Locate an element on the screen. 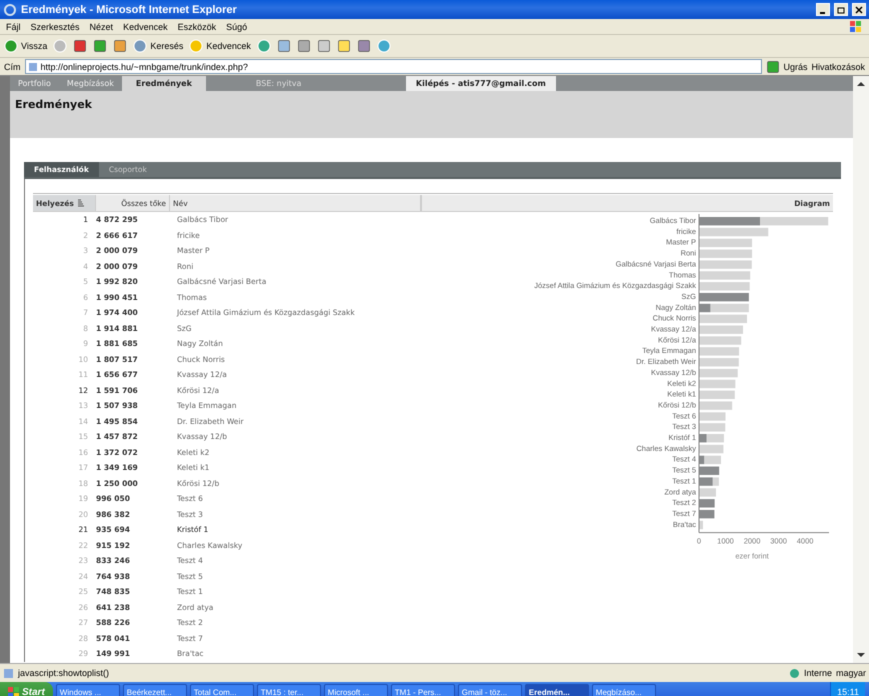  menu-item: Szerkesztés is located at coordinates (55, 27).